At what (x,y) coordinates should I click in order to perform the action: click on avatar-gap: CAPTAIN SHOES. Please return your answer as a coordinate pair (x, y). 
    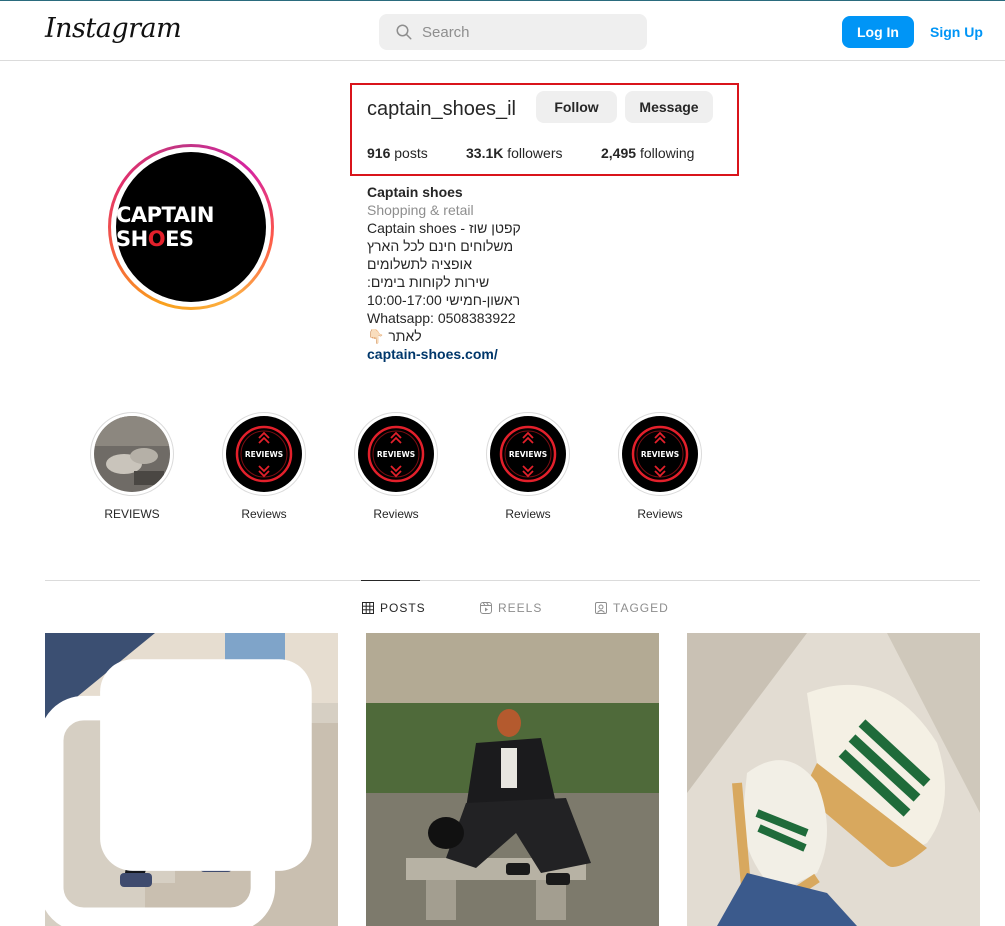
    Looking at the image, I should click on (191, 227).